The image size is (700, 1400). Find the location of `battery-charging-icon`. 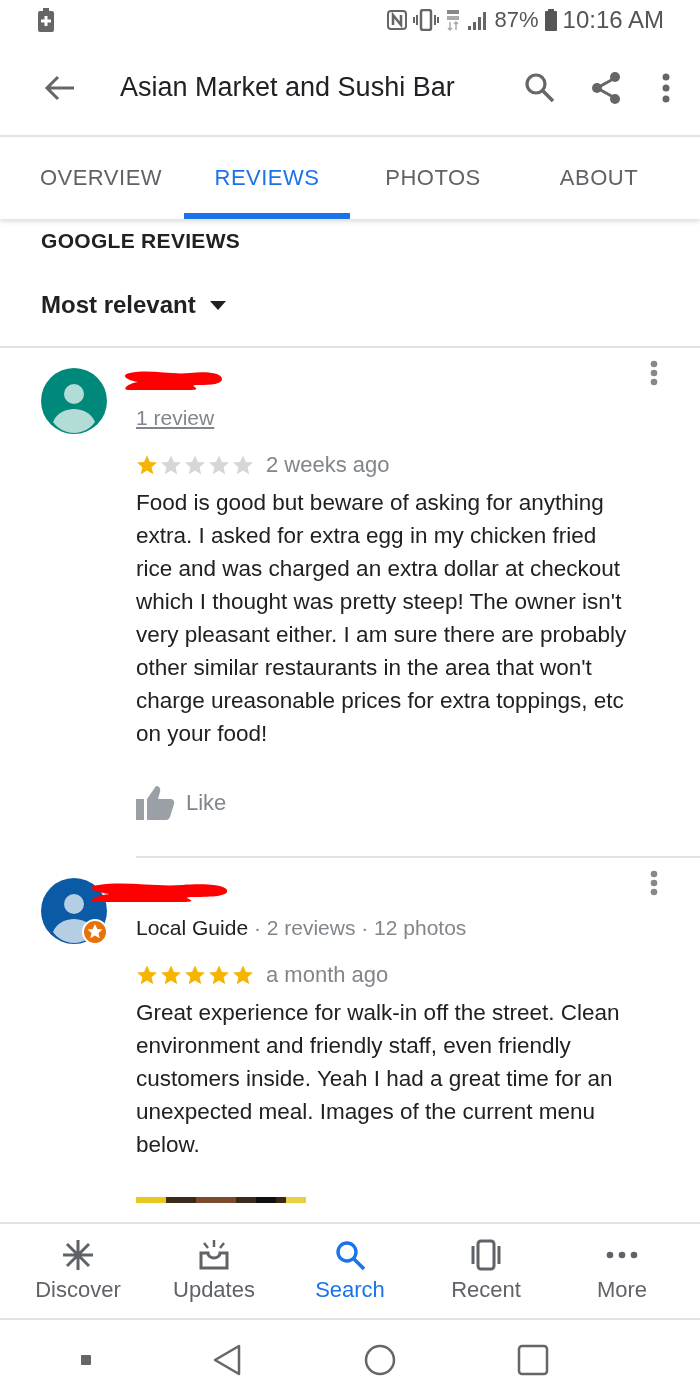

battery-charging-icon is located at coordinates (46, 20).